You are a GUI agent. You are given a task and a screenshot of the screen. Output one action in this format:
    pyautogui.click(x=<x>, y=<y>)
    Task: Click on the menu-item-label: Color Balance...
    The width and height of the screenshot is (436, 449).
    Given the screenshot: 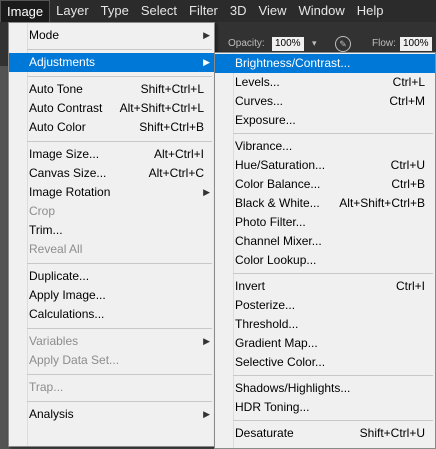 What is the action you would take?
    pyautogui.click(x=278, y=184)
    